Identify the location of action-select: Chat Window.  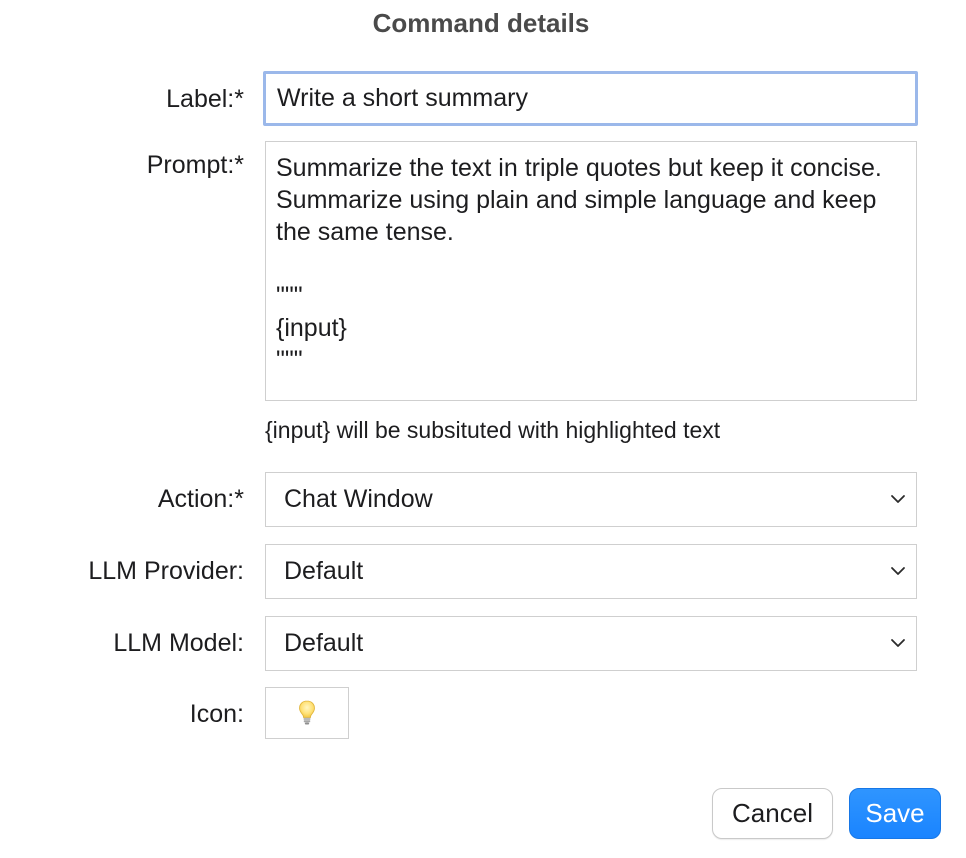
(591, 499).